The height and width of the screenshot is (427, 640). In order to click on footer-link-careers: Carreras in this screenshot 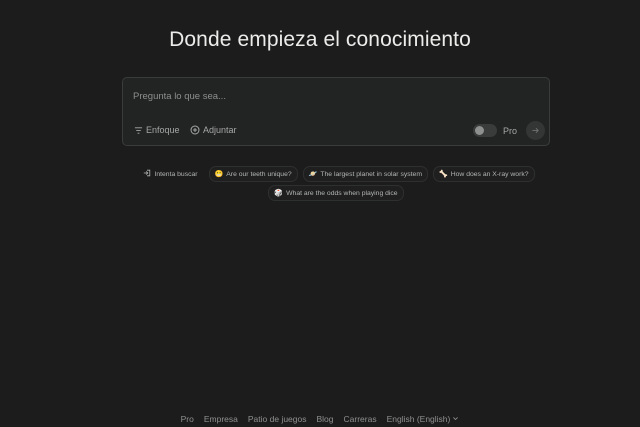, I will do `click(360, 419)`.